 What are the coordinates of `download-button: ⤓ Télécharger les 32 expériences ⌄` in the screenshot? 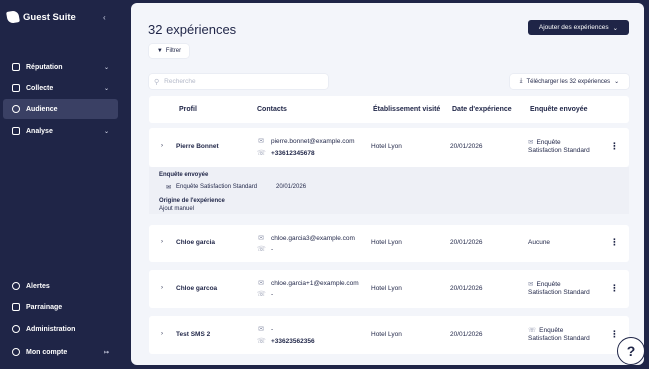 It's located at (569, 81).